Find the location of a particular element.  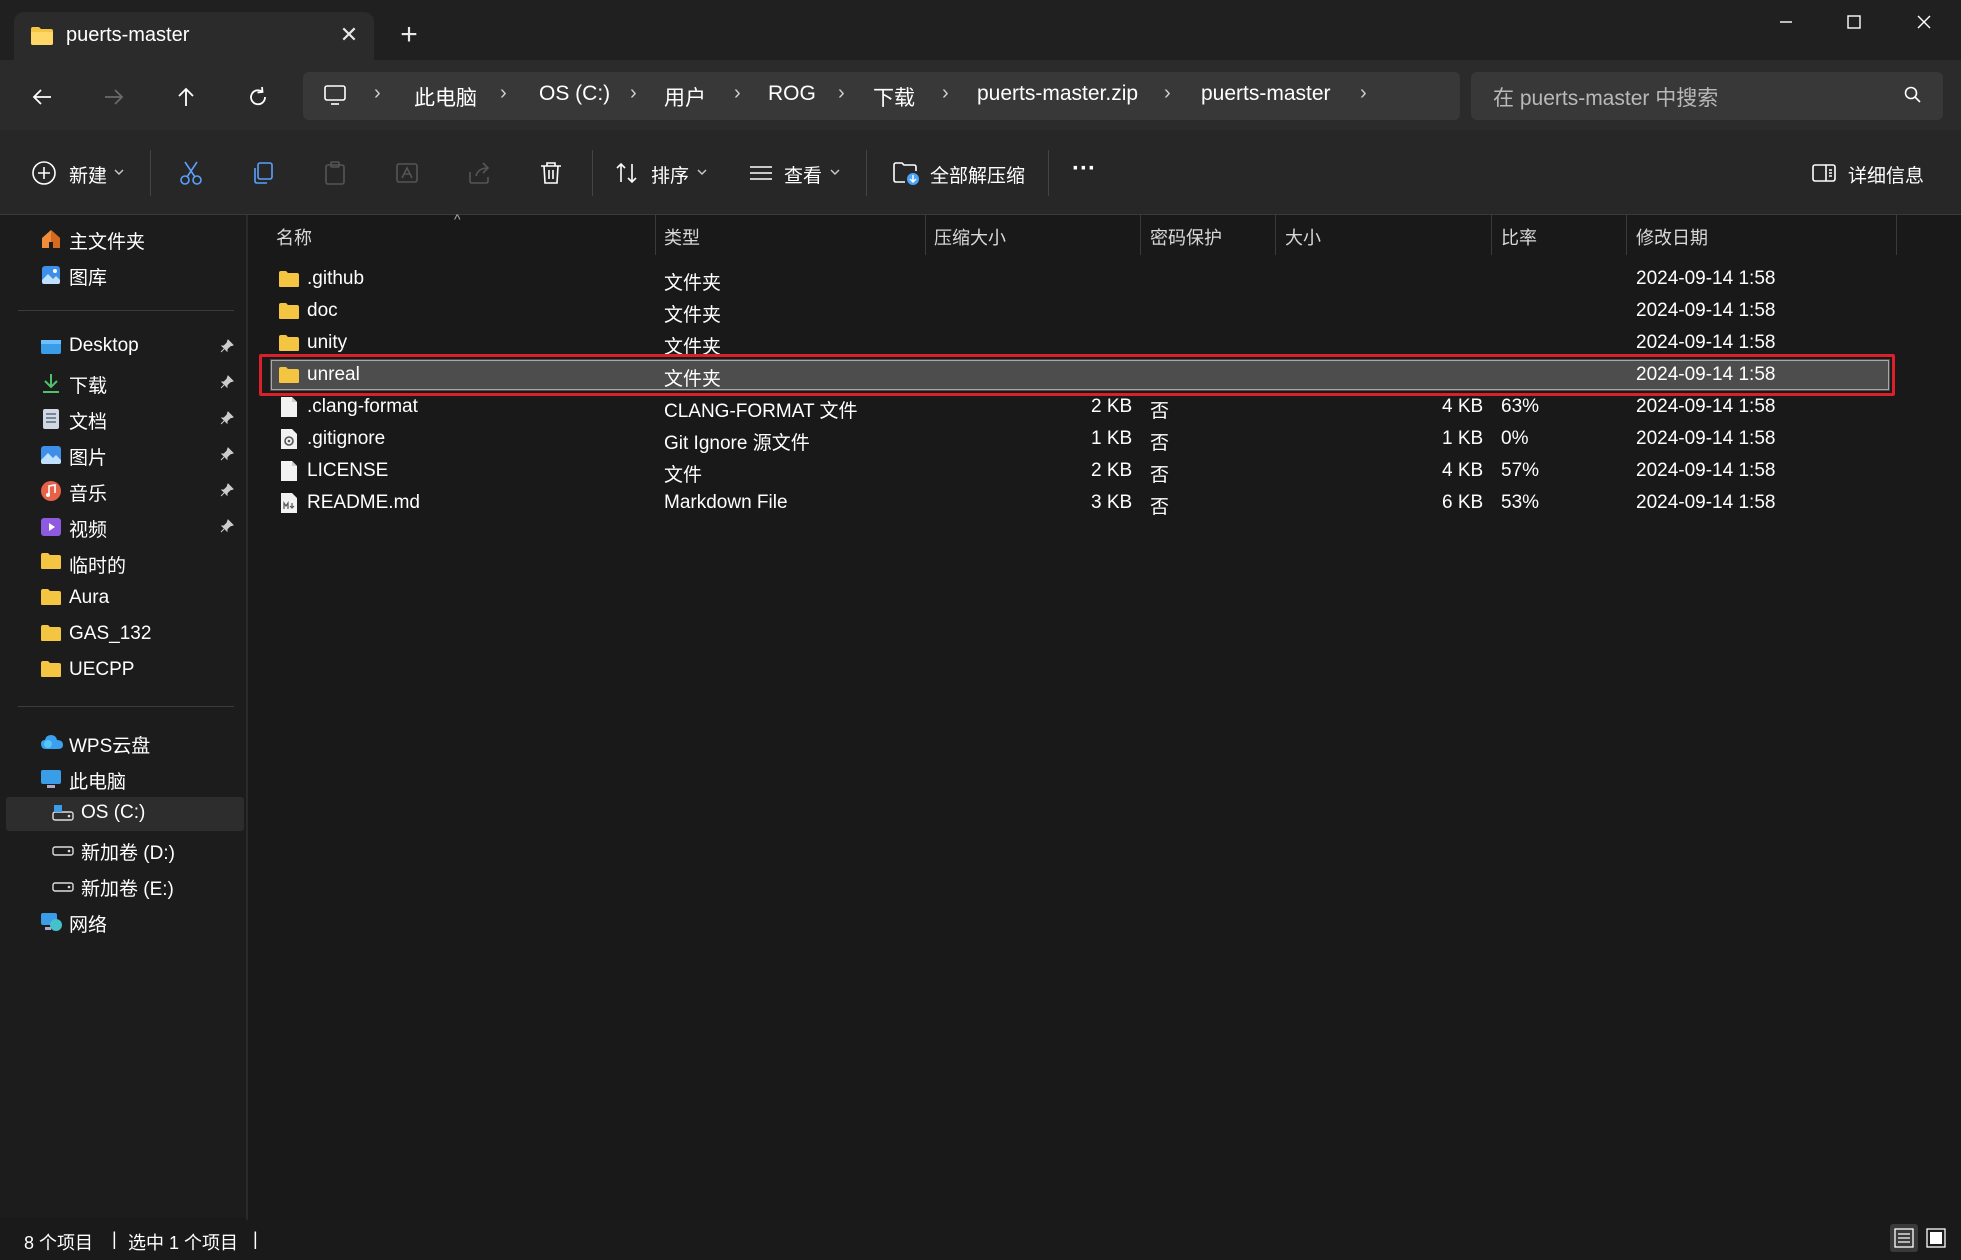

minimize-button is located at coordinates (1786, 22).